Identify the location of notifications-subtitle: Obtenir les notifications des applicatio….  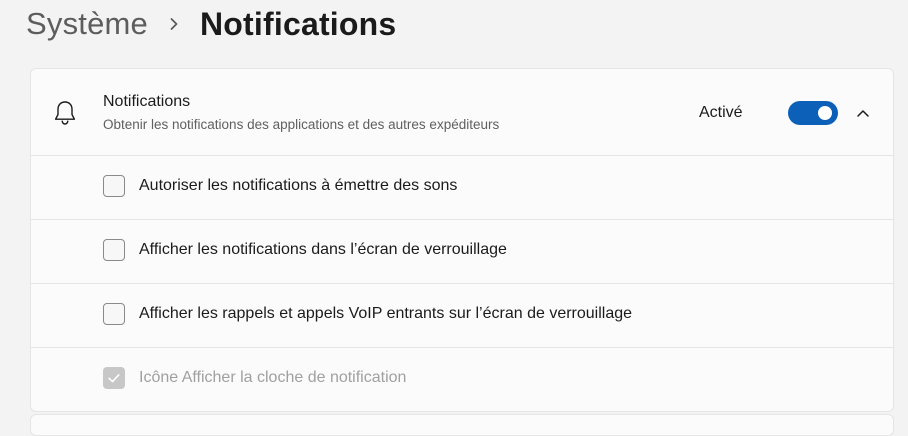
(301, 124).